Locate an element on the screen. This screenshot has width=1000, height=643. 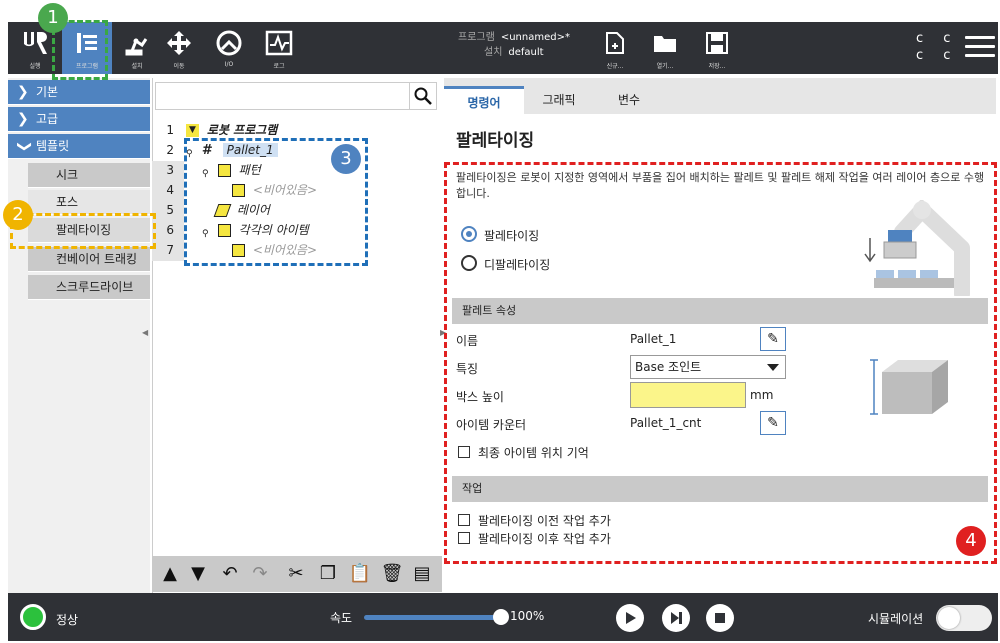
program-name: <unnamed>* is located at coordinates (535, 37).